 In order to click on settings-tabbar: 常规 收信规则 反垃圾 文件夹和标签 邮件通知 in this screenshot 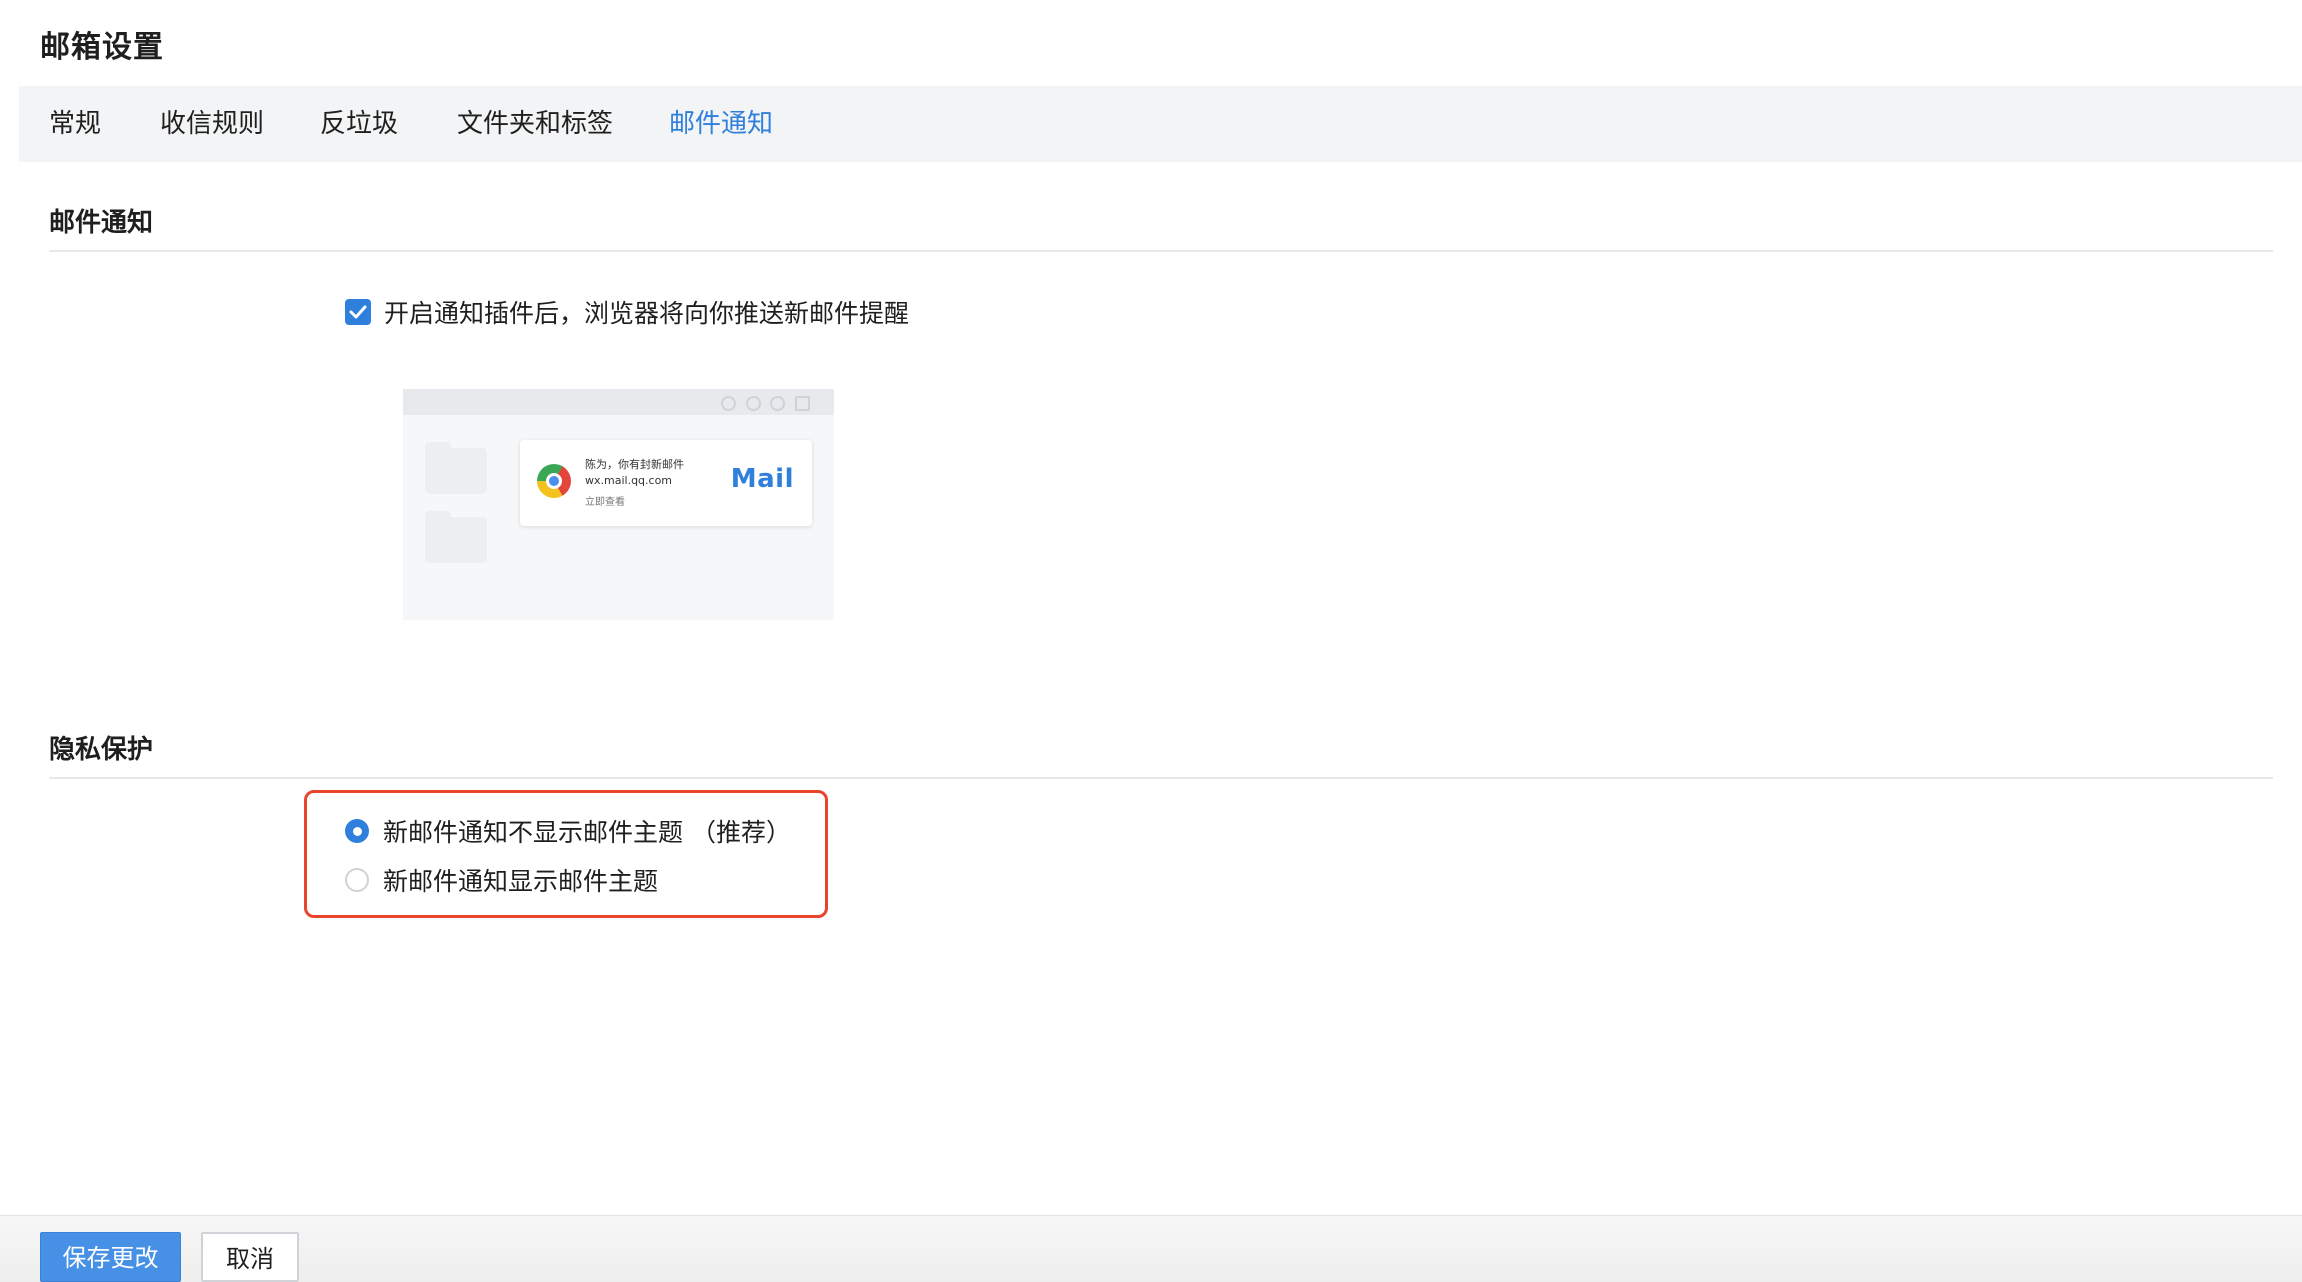, I will do `click(1160, 124)`.